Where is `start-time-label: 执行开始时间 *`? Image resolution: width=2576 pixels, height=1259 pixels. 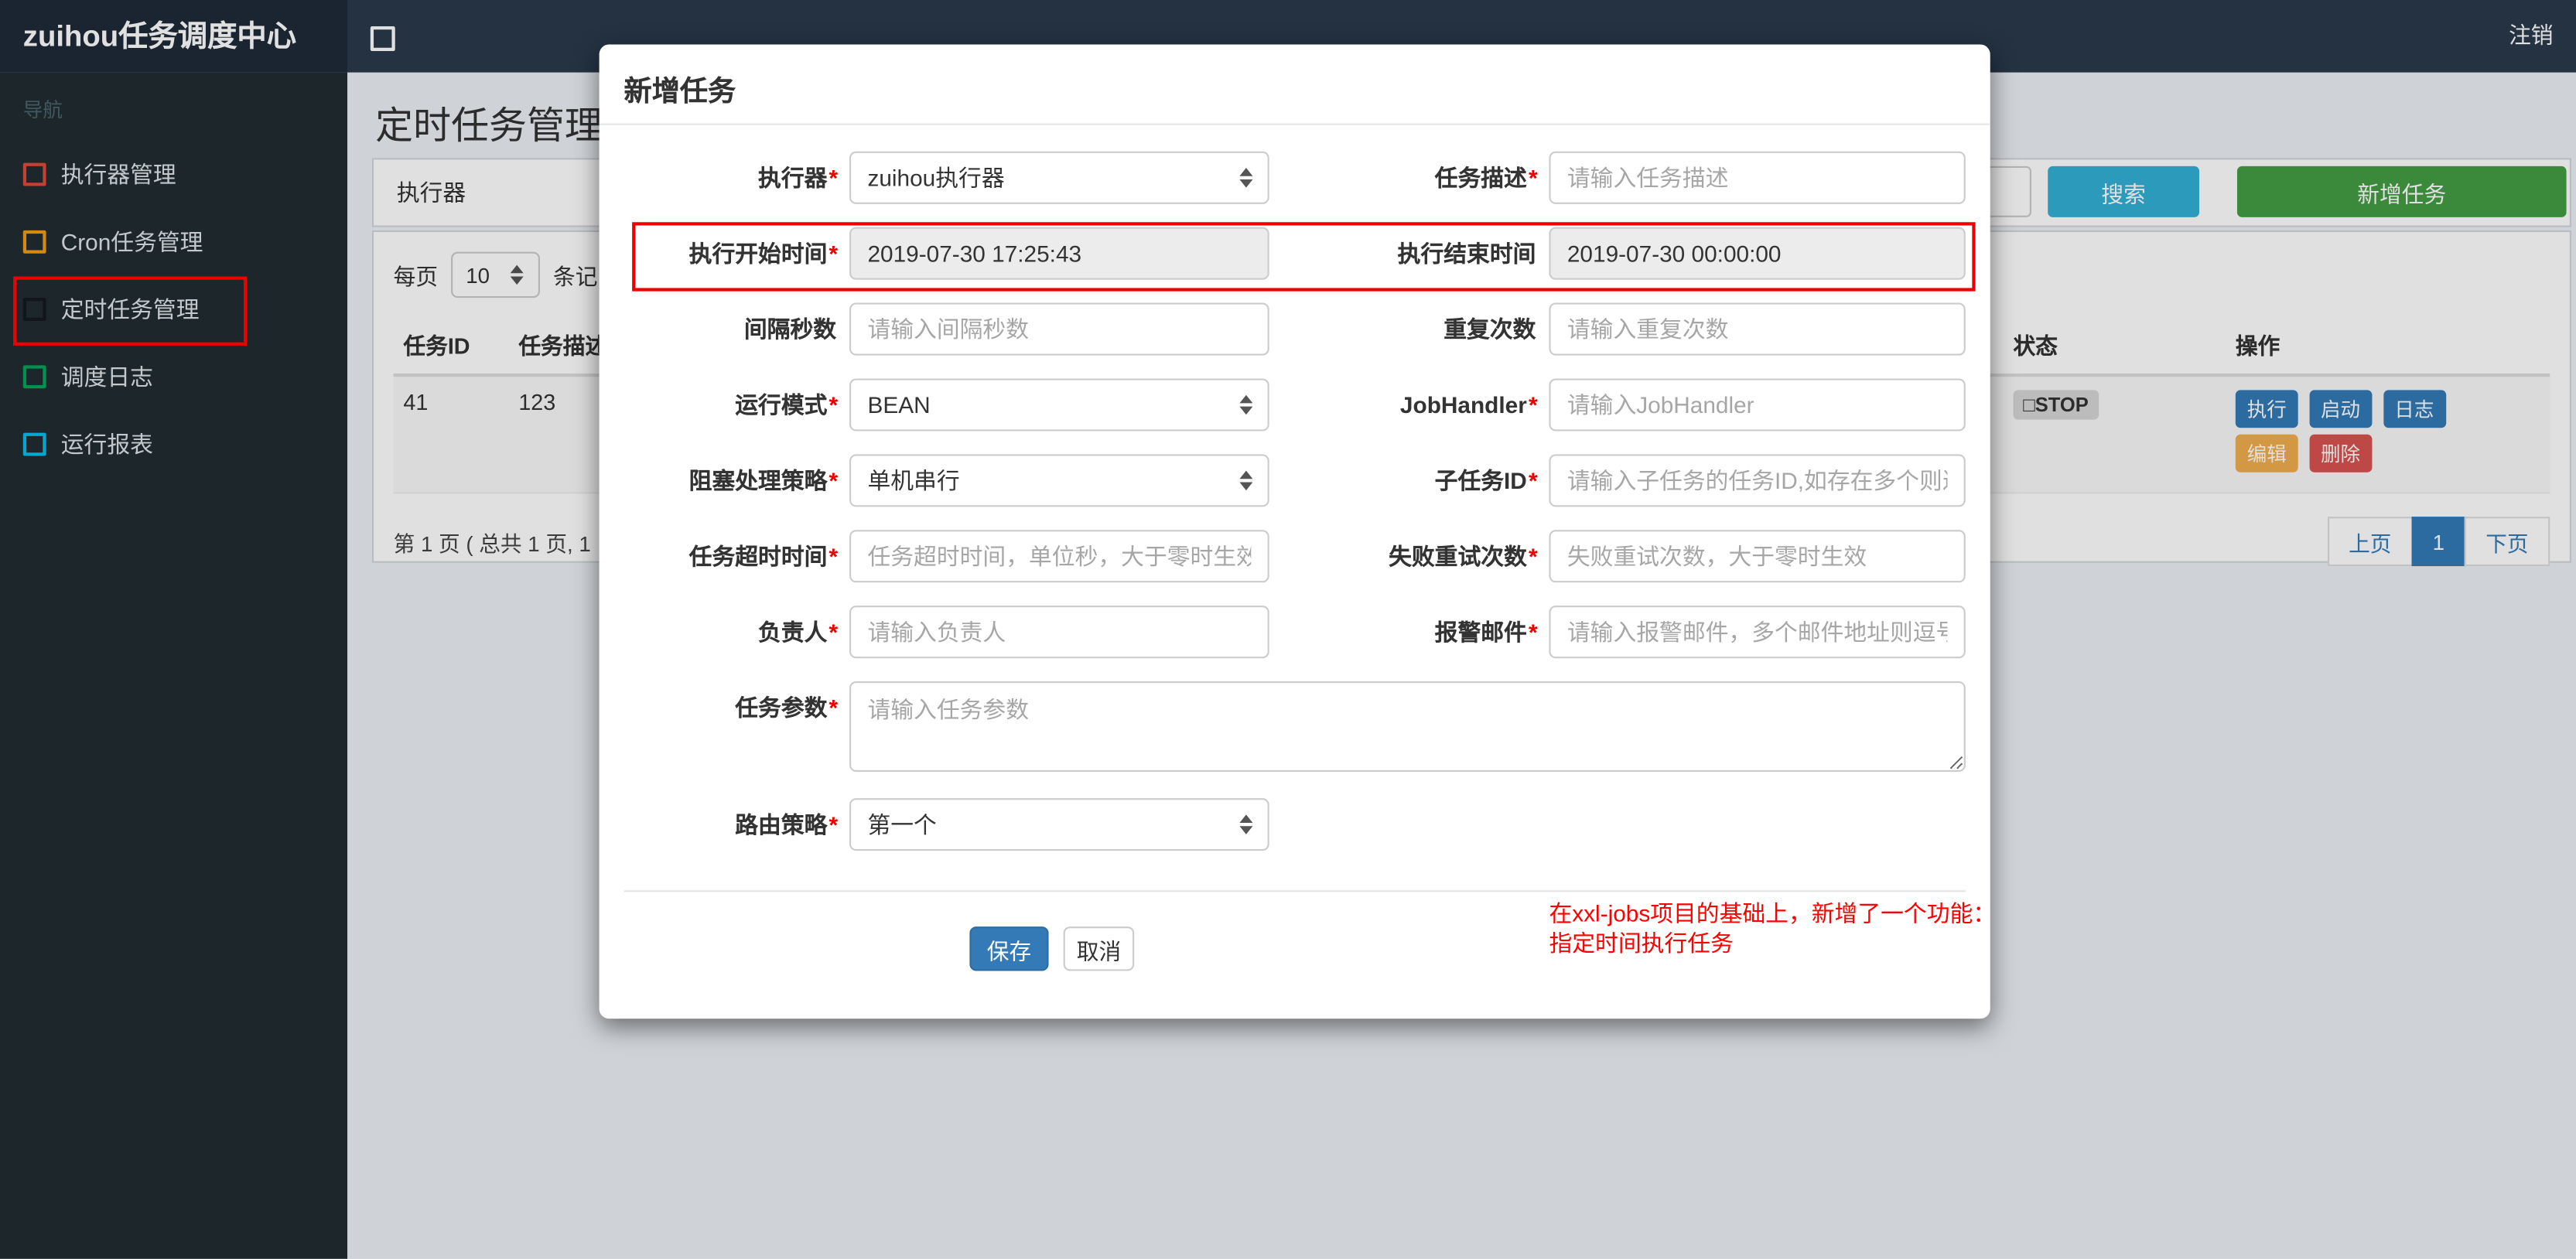 start-time-label: 执行开始时间 * is located at coordinates (763, 253).